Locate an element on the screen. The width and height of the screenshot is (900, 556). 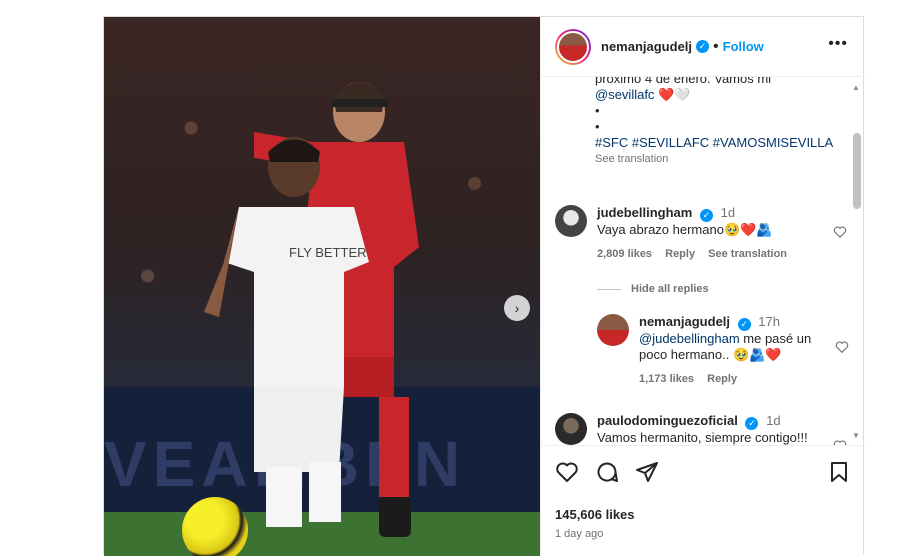
player-white-kit: FLY BETTER is located at coordinates (286, 332).